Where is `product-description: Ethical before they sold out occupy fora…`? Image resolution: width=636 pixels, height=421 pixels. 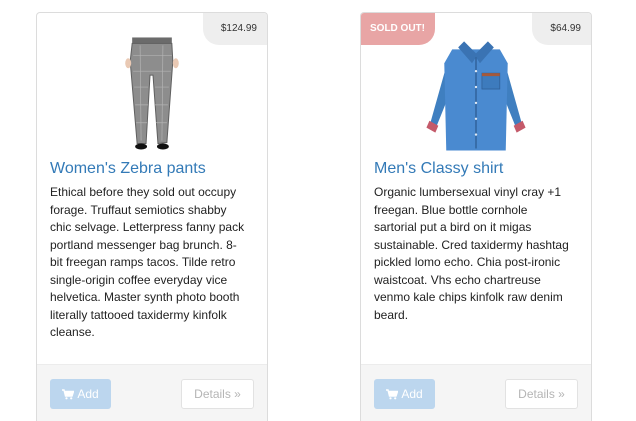 product-description: Ethical before they sold out occupy fora… is located at coordinates (147, 262).